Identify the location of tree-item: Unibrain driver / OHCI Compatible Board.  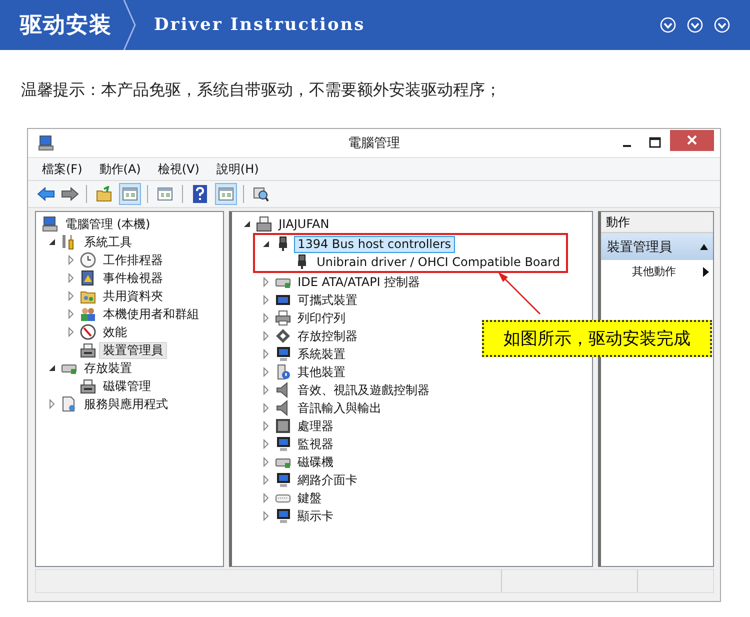
(438, 262).